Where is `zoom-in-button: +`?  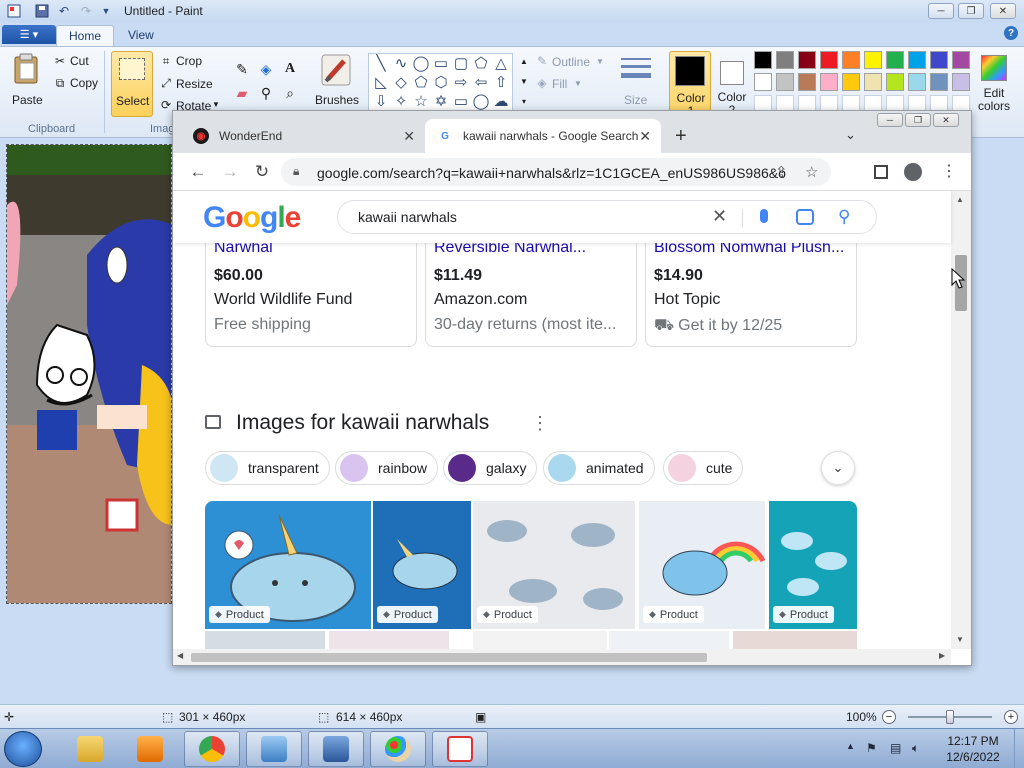 zoom-in-button: + is located at coordinates (1011, 717).